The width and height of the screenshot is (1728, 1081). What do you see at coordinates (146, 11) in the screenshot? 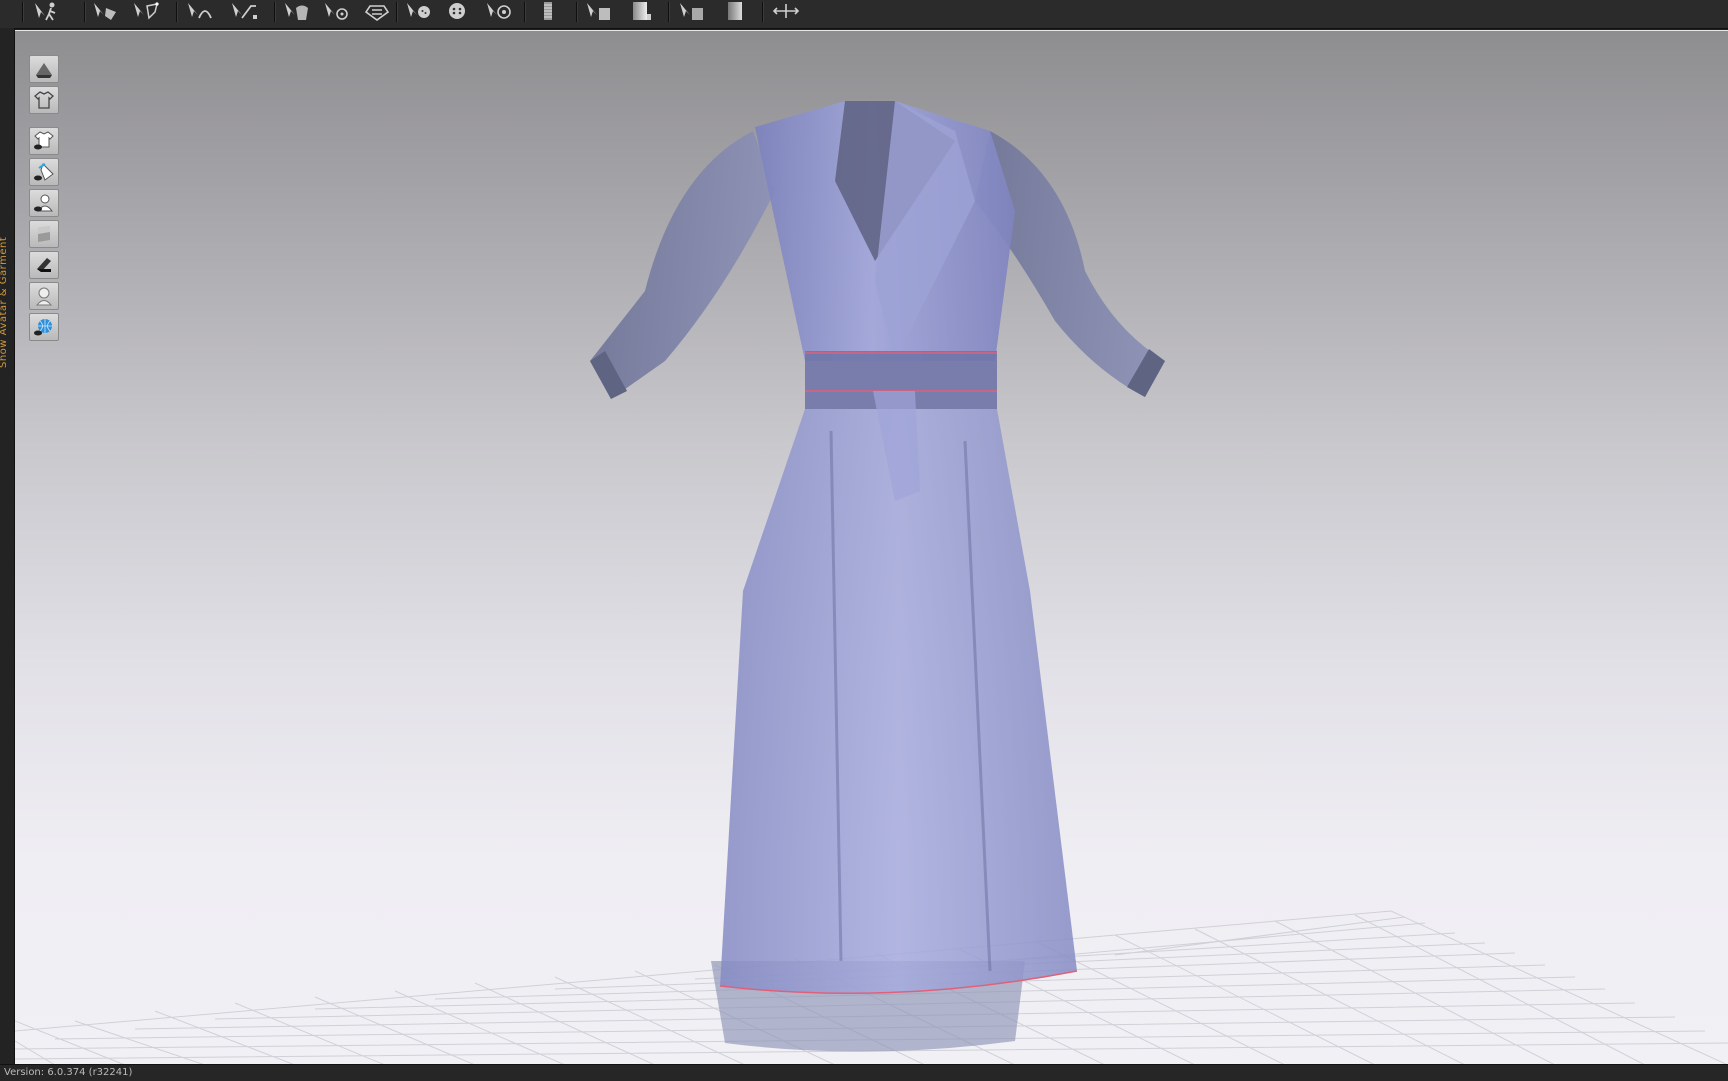
I see `transform-pattern-icon` at bounding box center [146, 11].